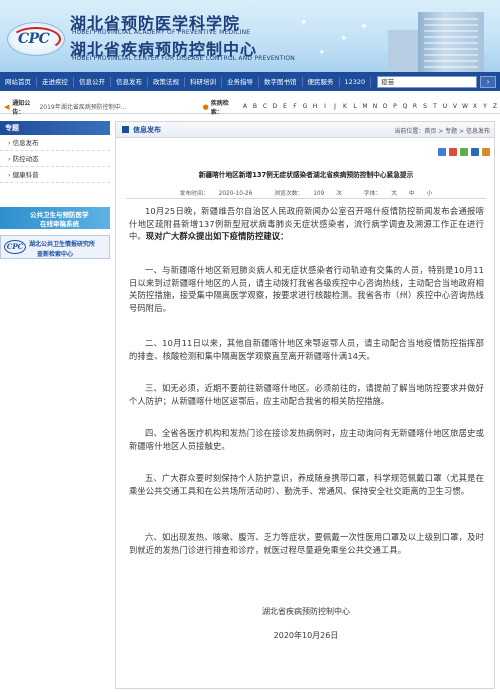 The image size is (500, 692). Describe the element at coordinates (345, 106) in the screenshot. I see `letter-link: K` at that location.